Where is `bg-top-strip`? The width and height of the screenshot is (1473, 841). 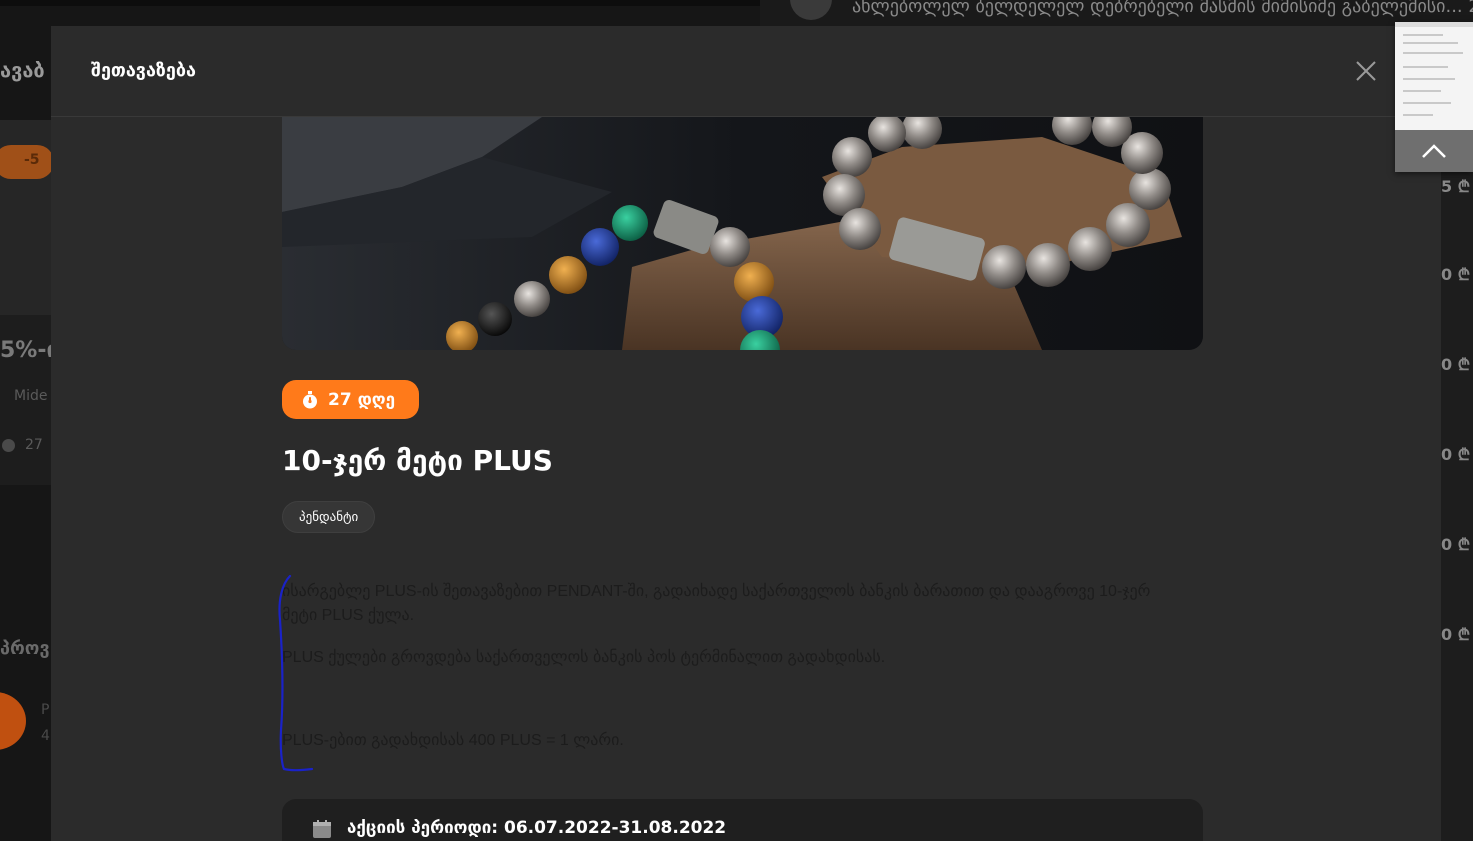
bg-top-strip is located at coordinates (380, 3).